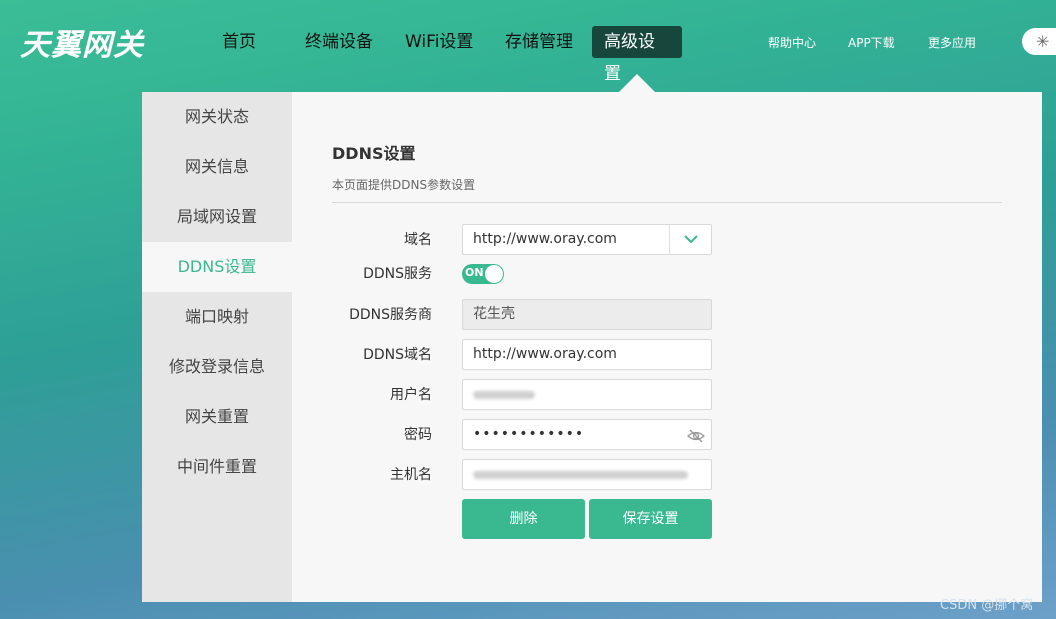  I want to click on active-nav-caret, so click(637, 83).